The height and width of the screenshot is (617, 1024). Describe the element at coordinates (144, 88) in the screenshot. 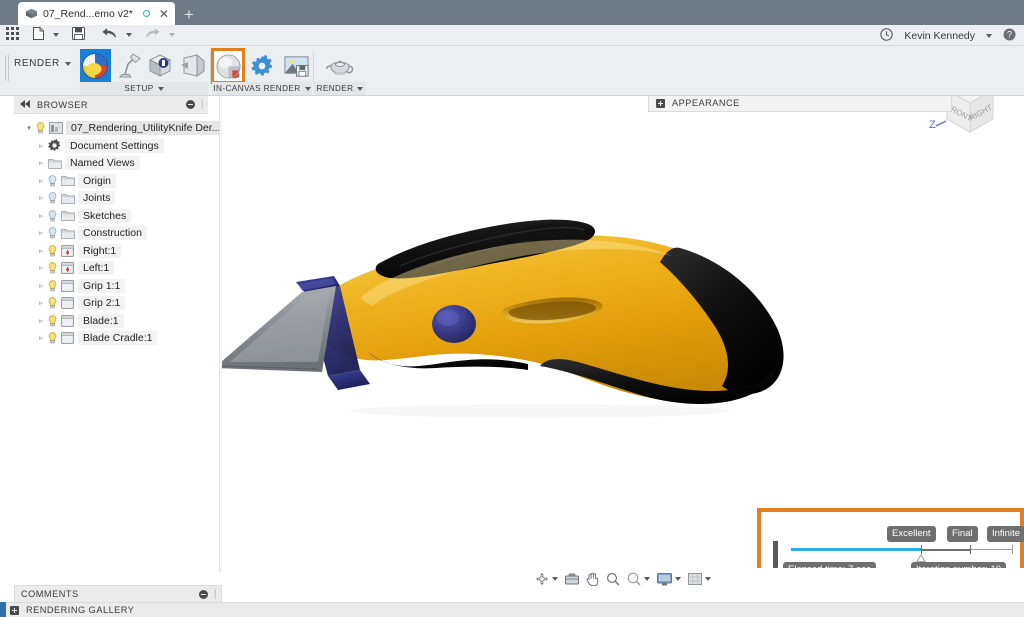

I see `ribbon-group-label-setup: SETUP` at that location.